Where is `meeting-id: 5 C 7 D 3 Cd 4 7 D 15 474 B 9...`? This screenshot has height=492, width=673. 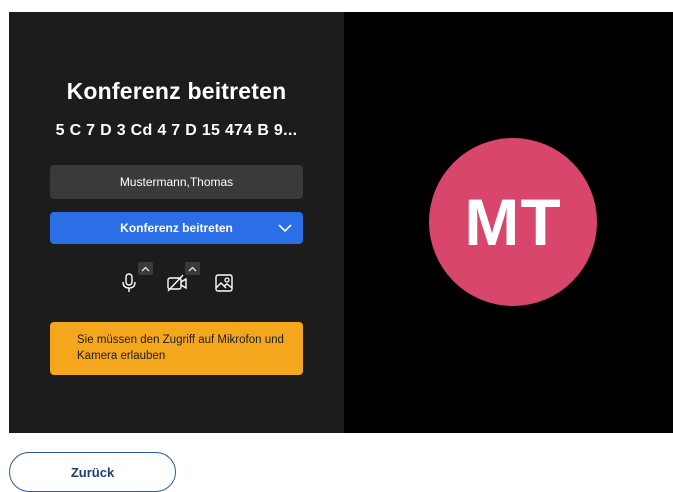
meeting-id: 5 C 7 D 3 Cd 4 7 D 15 474 B 9... is located at coordinates (176, 130).